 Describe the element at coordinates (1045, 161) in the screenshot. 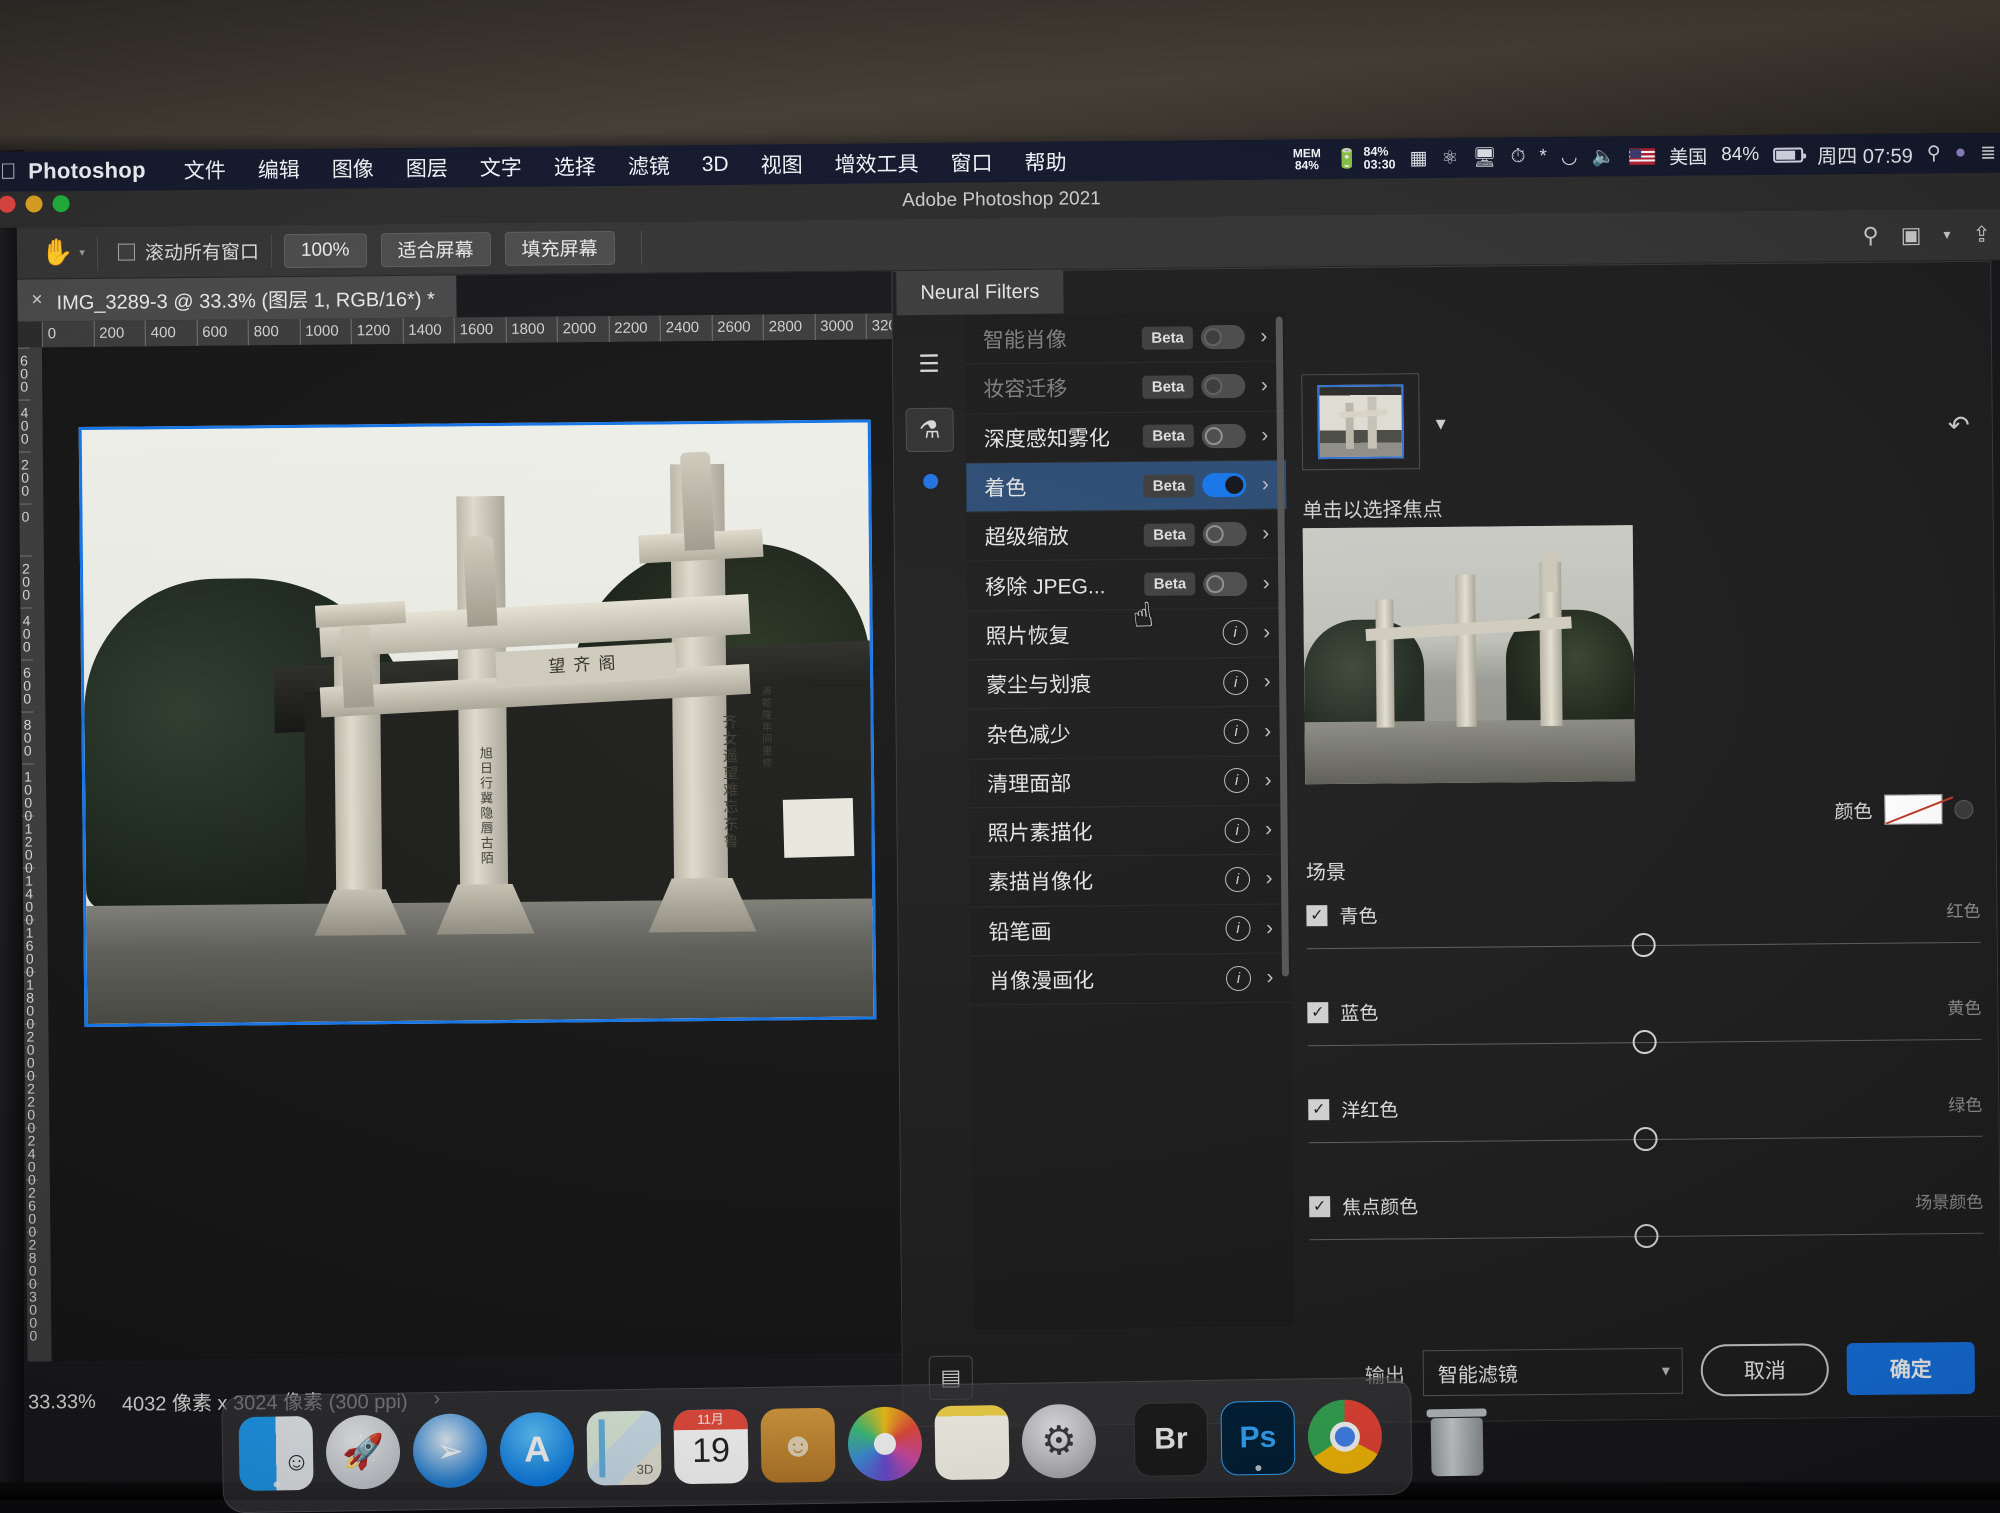

I see `menu-item-help: 帮助` at that location.